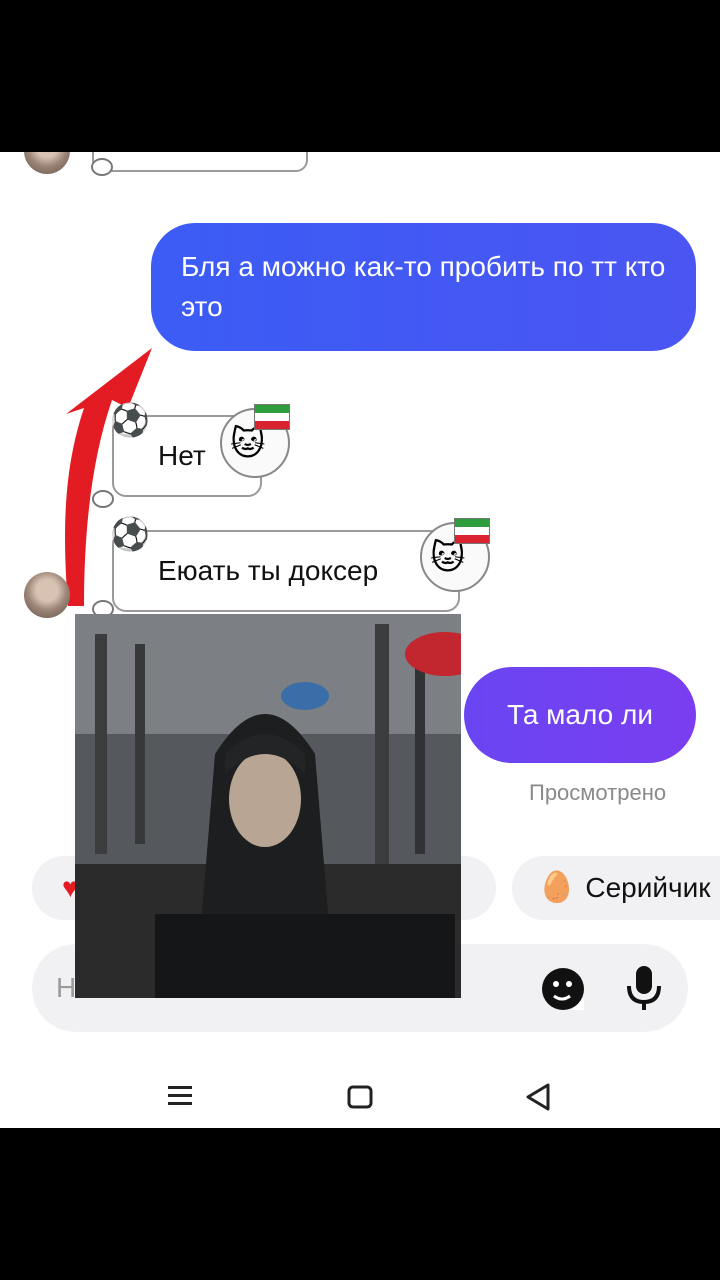 The image size is (720, 1280). What do you see at coordinates (563, 989) in the screenshot?
I see `sticker-icon` at bounding box center [563, 989].